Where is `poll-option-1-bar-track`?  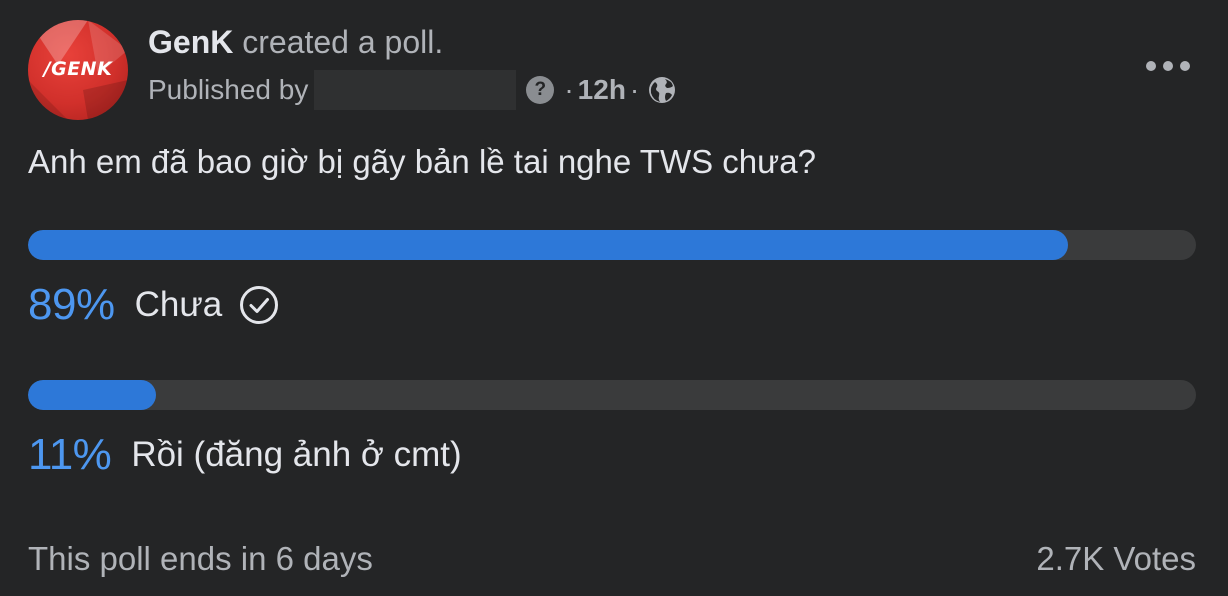
poll-option-1-bar-track is located at coordinates (612, 245).